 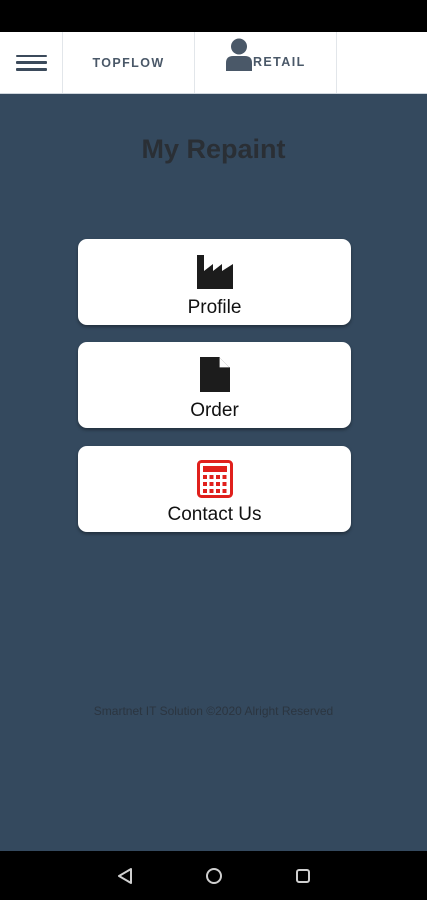 What do you see at coordinates (279, 62) in the screenshot?
I see `tab-retail-label: RETAIL` at bounding box center [279, 62].